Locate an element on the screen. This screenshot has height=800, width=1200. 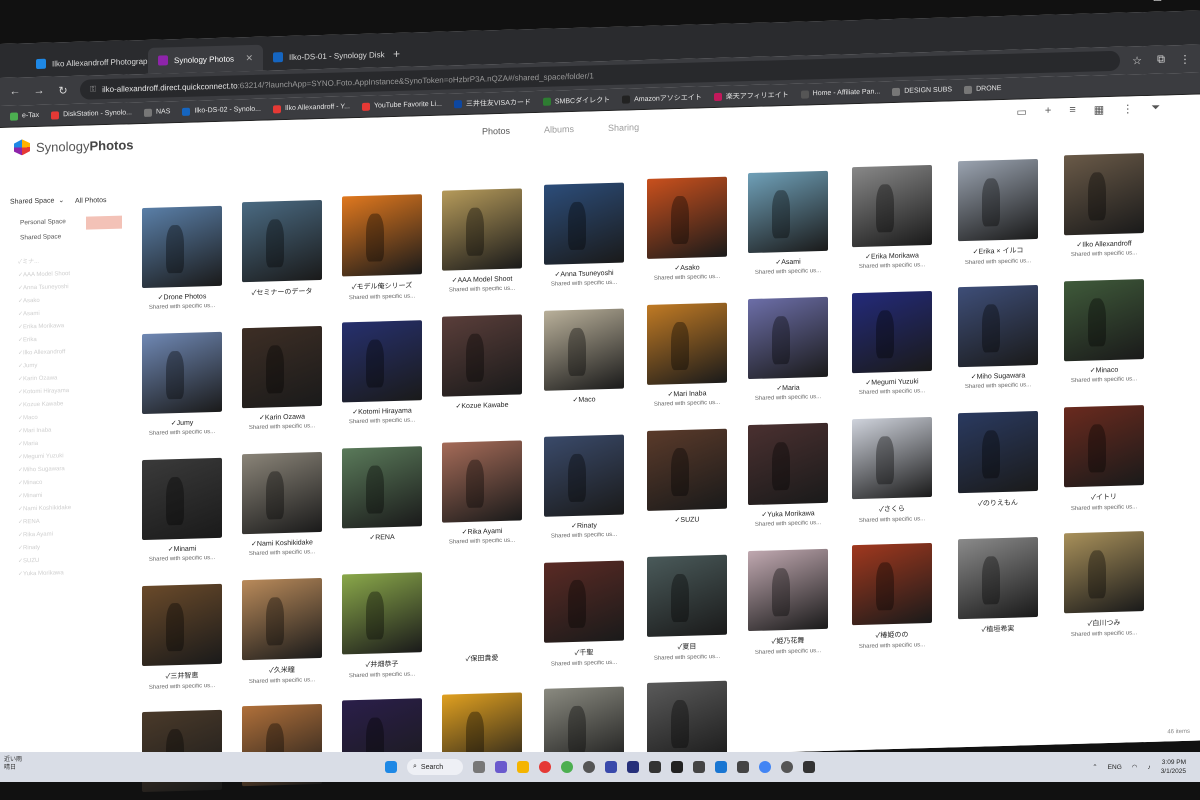
forward-icon: → is located at coordinates (39, 91).